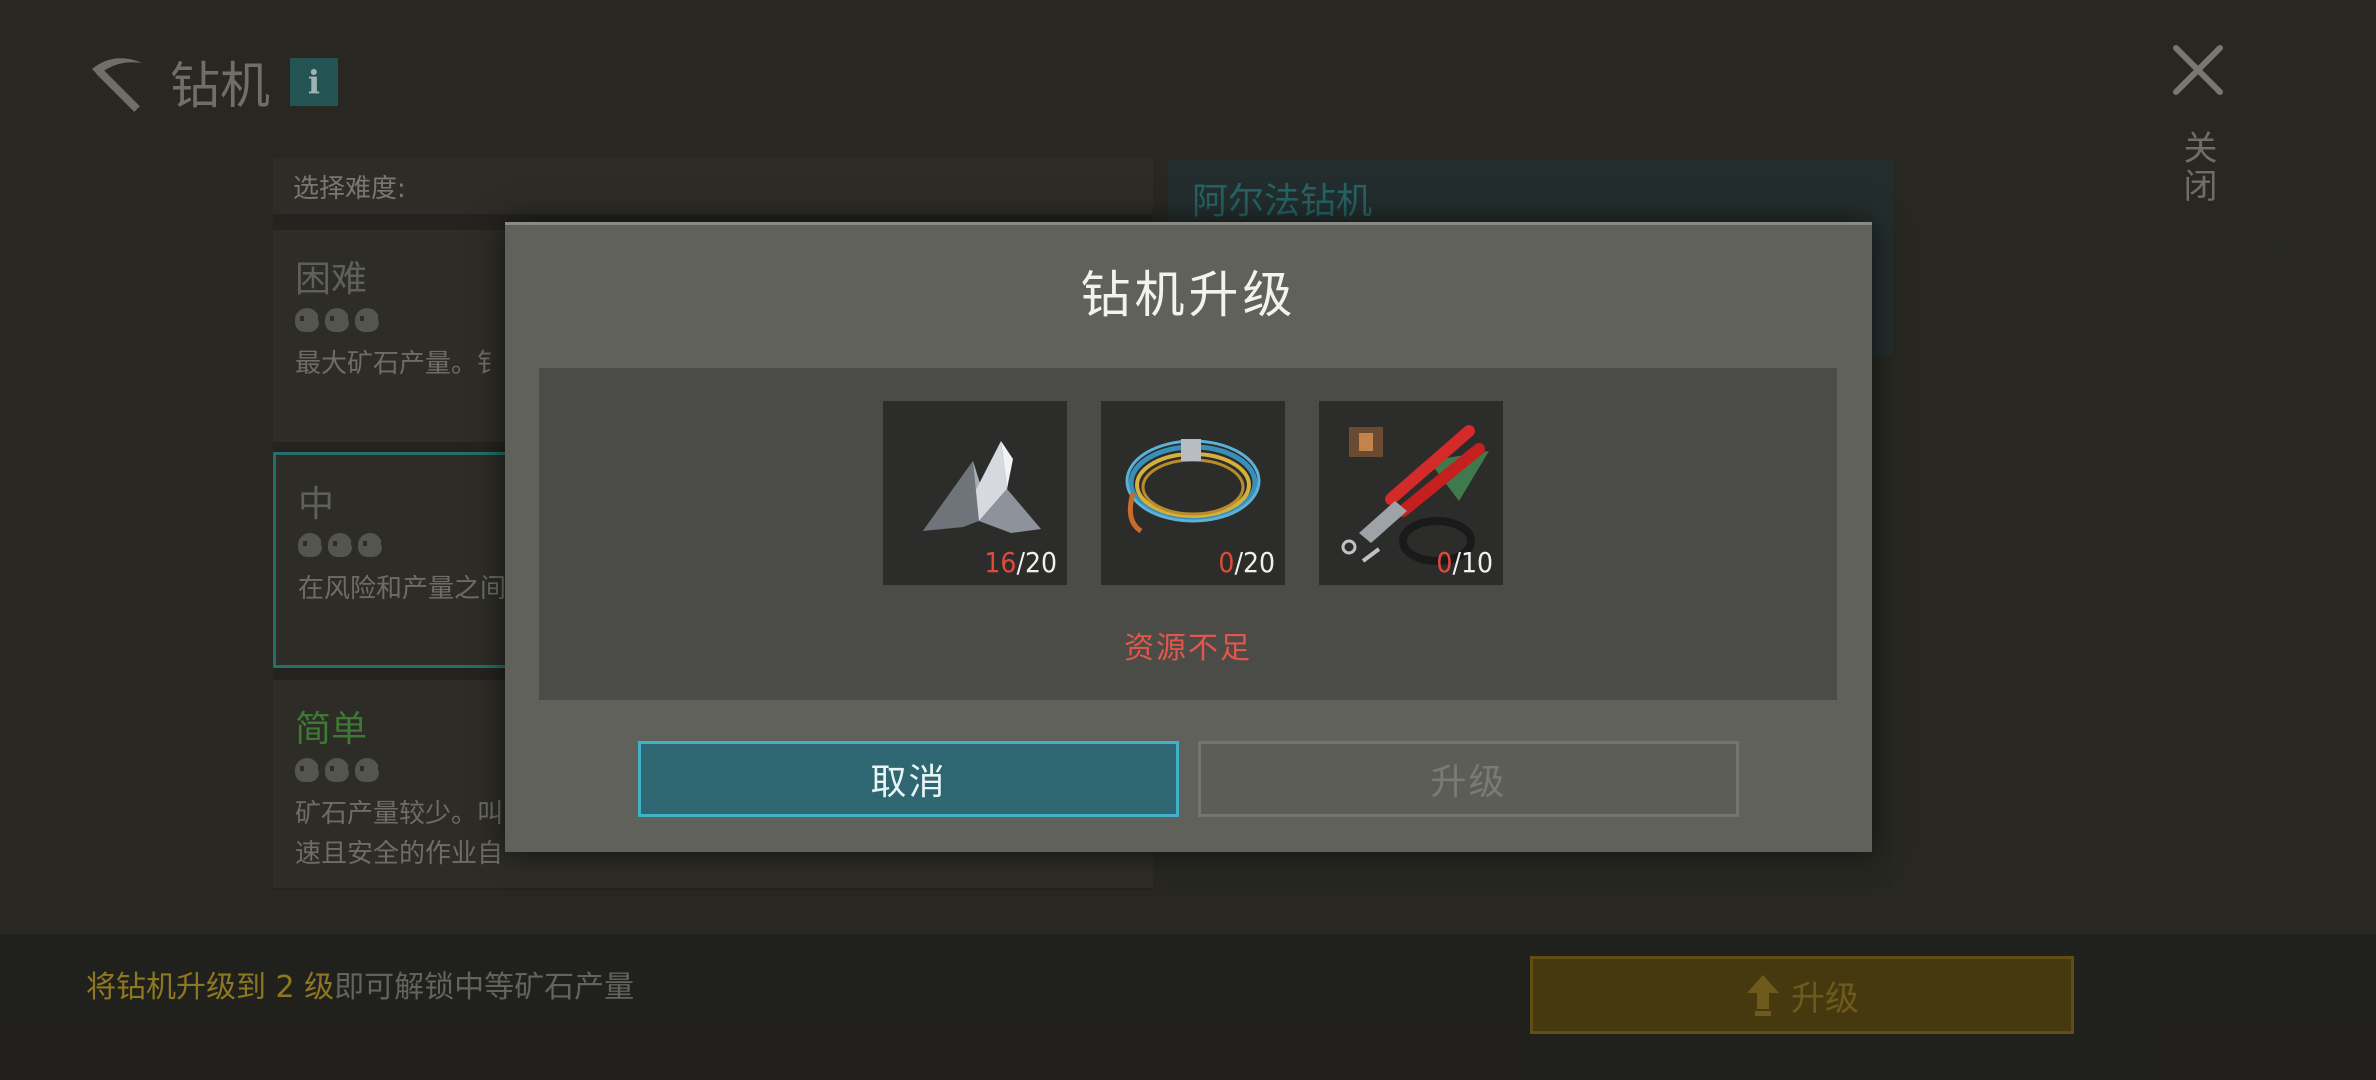 This screenshot has width=2376, height=1080. Describe the element at coordinates (908, 779) in the screenshot. I see `cancel-button: 取消` at that location.